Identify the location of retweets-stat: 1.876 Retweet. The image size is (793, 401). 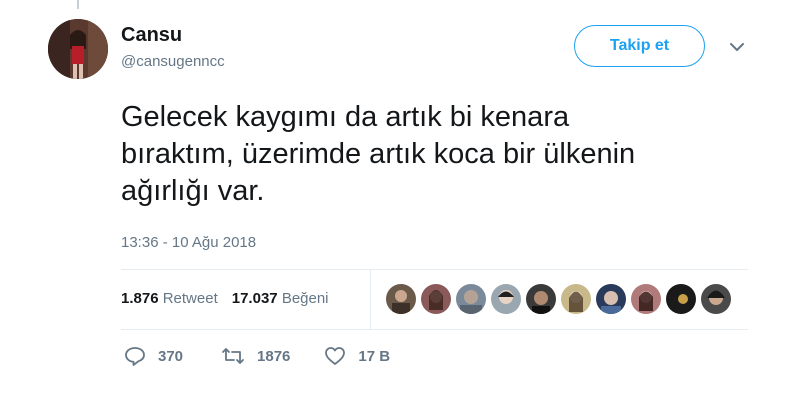
(169, 298).